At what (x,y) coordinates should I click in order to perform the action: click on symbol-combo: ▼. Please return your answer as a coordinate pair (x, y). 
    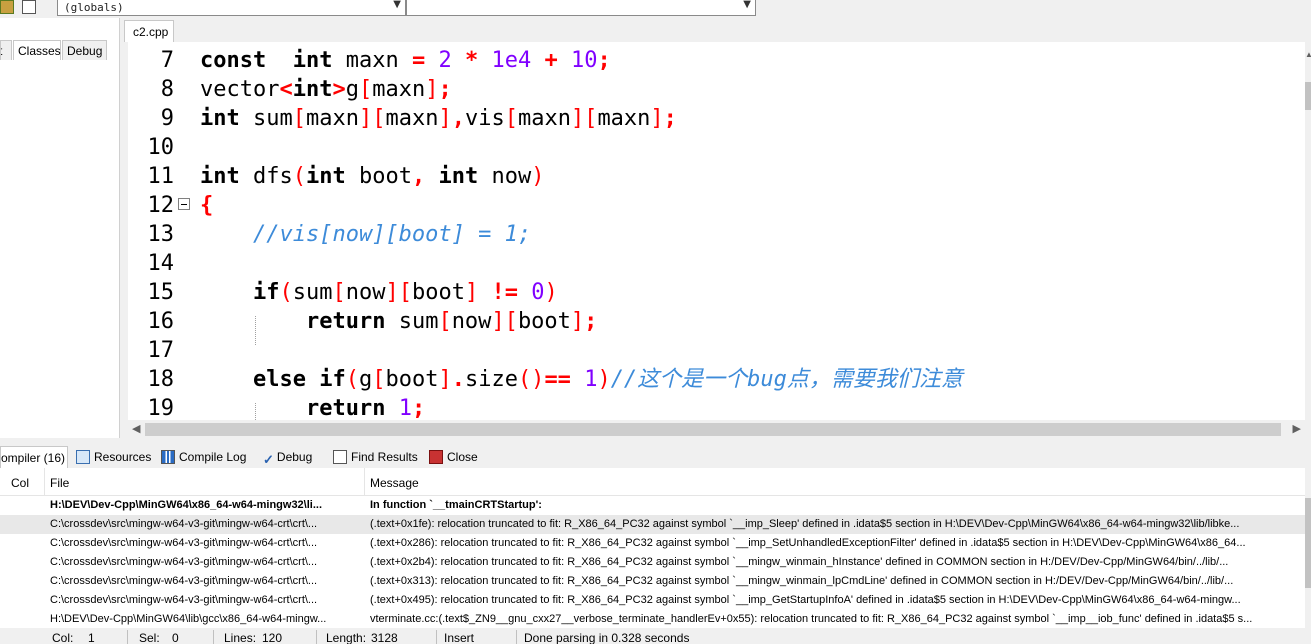
    Looking at the image, I should click on (581, 8).